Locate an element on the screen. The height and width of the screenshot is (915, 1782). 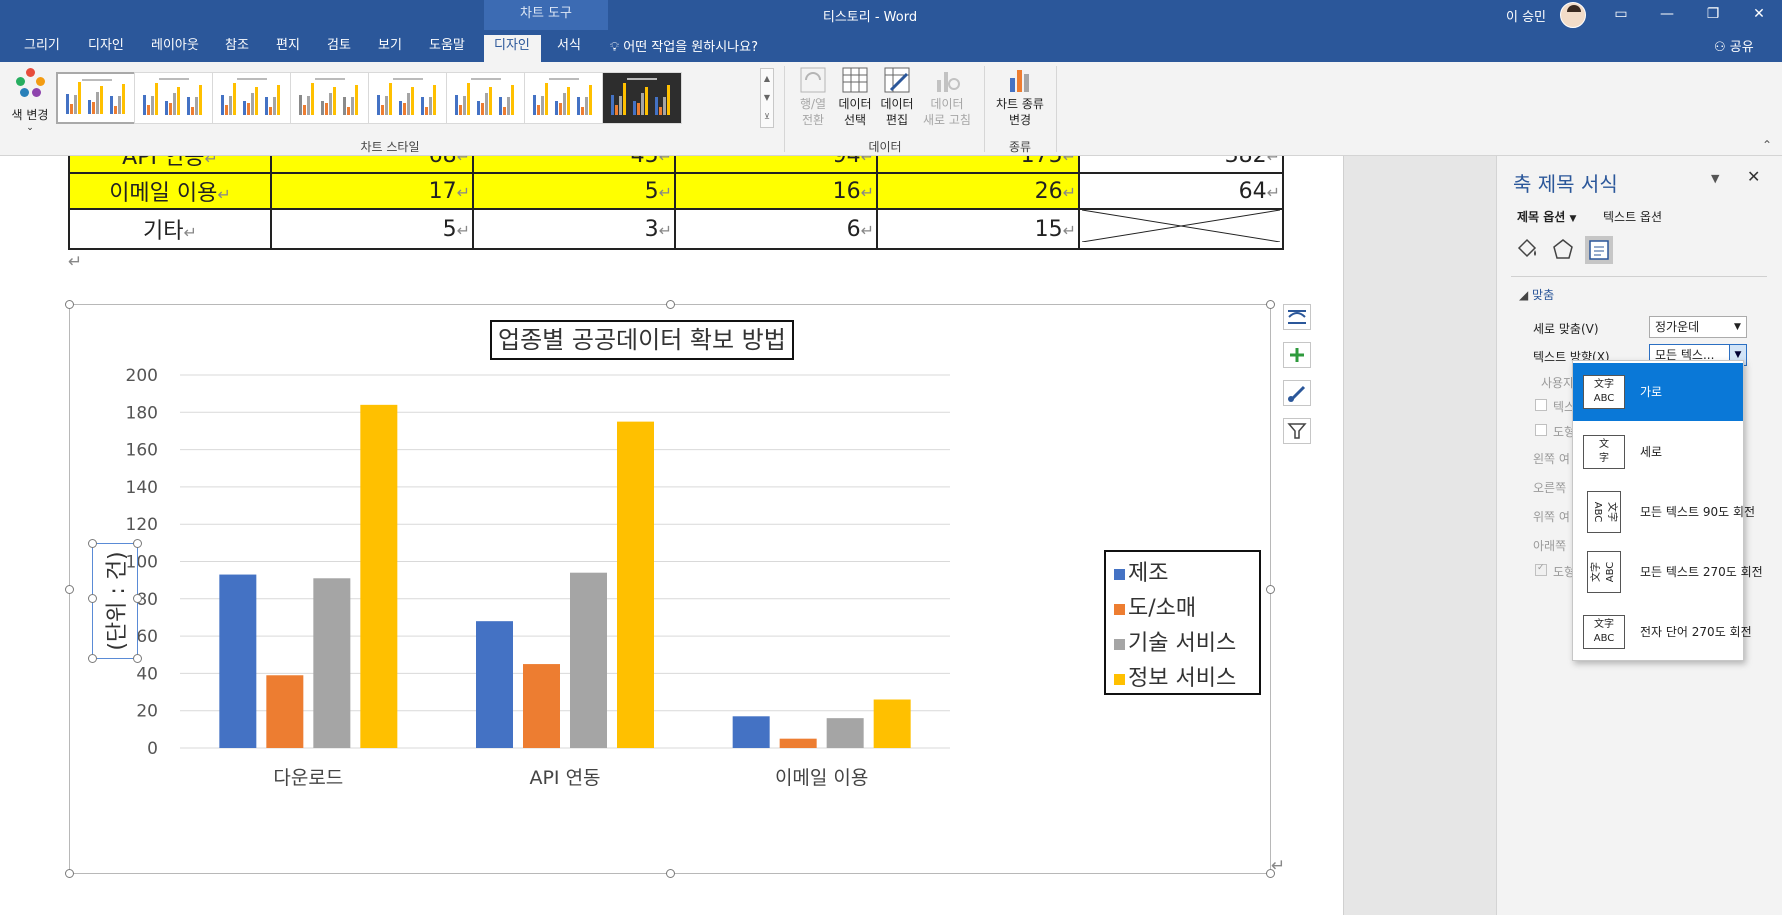
avatar is located at coordinates (1573, 15).